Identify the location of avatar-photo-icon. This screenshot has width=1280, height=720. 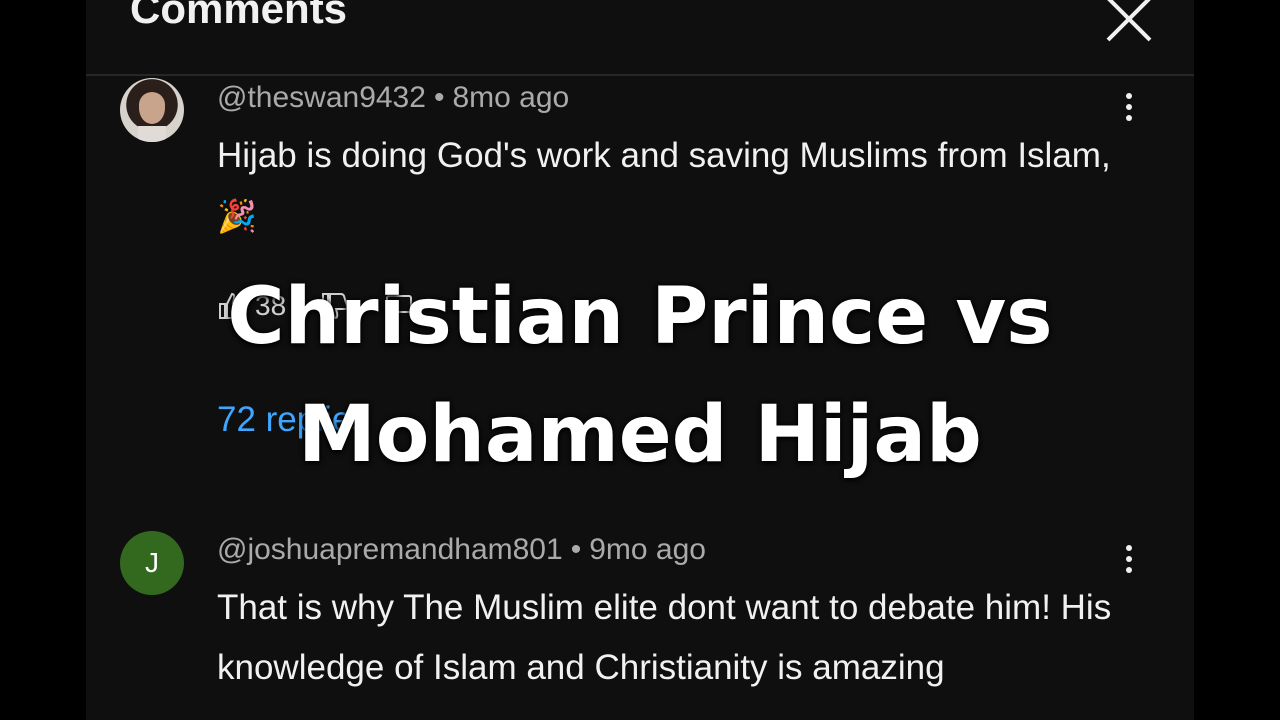
(152, 116).